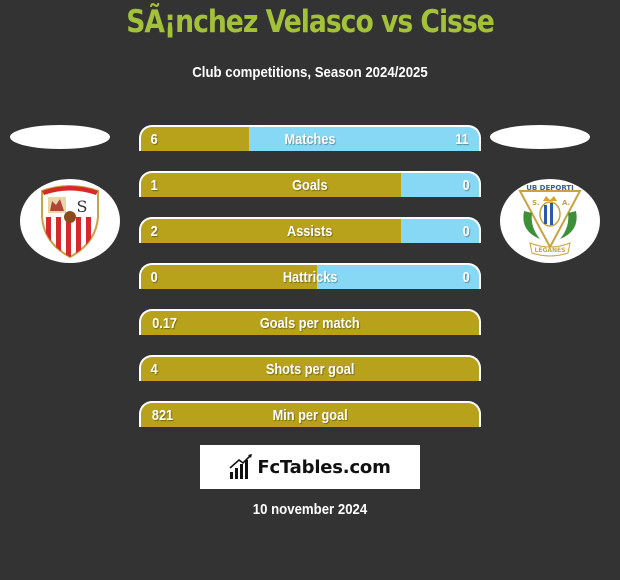  I want to click on svg-text: S, so click(82, 206).